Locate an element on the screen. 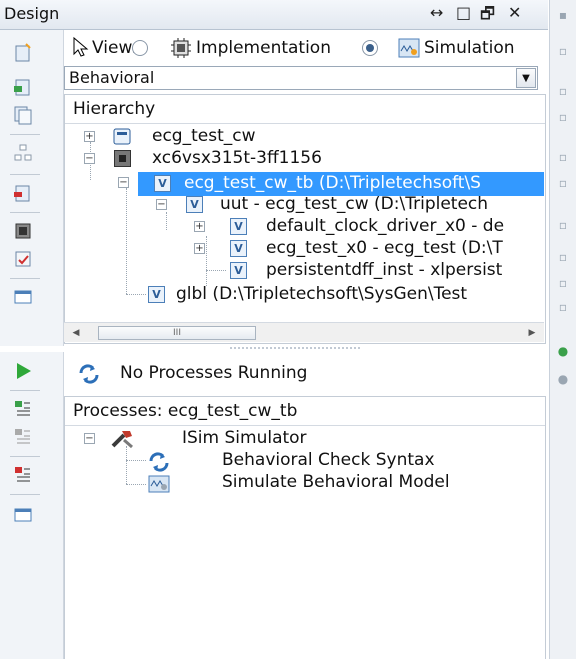 Image resolution: width=576 pixels, height=659 pixels. float-icon: ↔ is located at coordinates (436, 12).